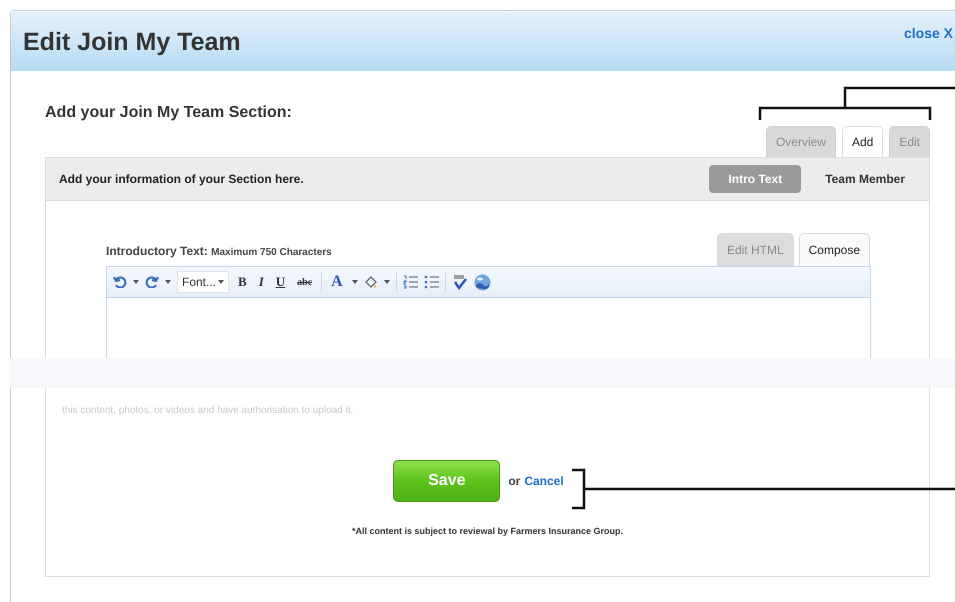  I want to click on panel-title: Add your information of your Section here., so click(181, 179).